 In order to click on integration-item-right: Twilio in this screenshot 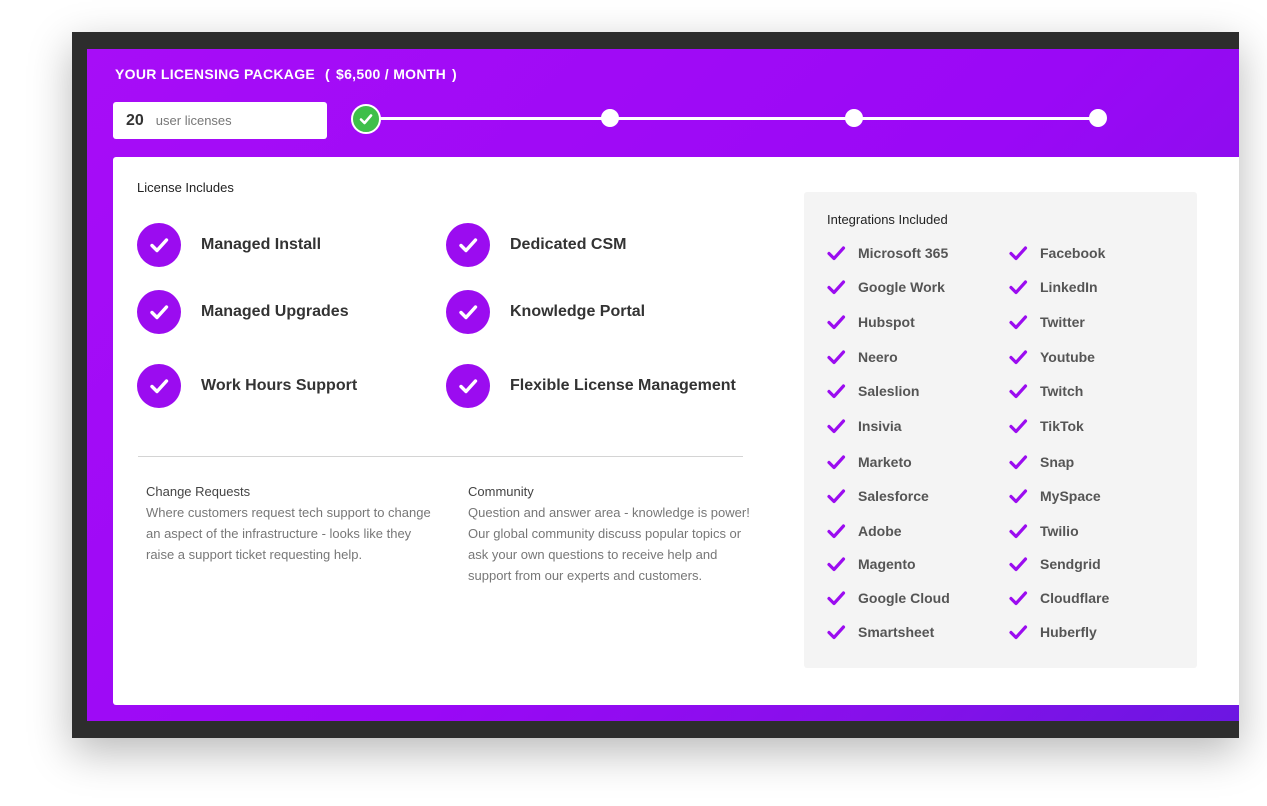, I will do `click(1043, 531)`.